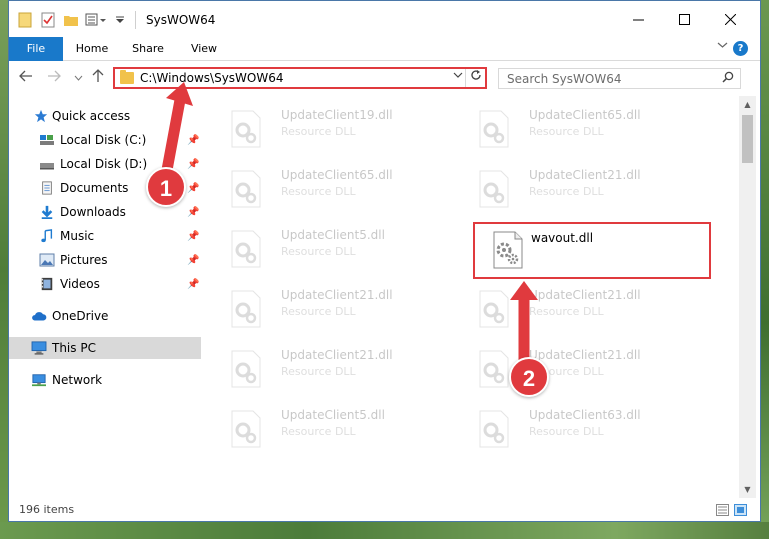 Image resolution: width=769 pixels, height=539 pixels. What do you see at coordinates (105, 348) in the screenshot?
I see `nav-item-this-pc: This PC` at bounding box center [105, 348].